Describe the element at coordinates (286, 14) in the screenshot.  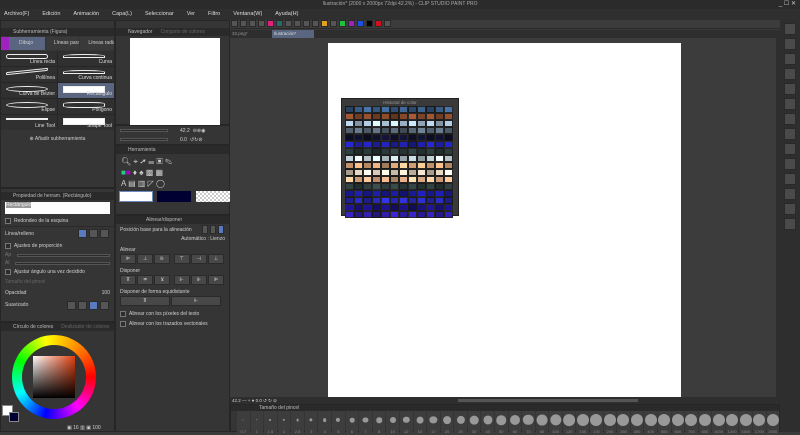
I see `menu-item: Ayuda(H)` at that location.